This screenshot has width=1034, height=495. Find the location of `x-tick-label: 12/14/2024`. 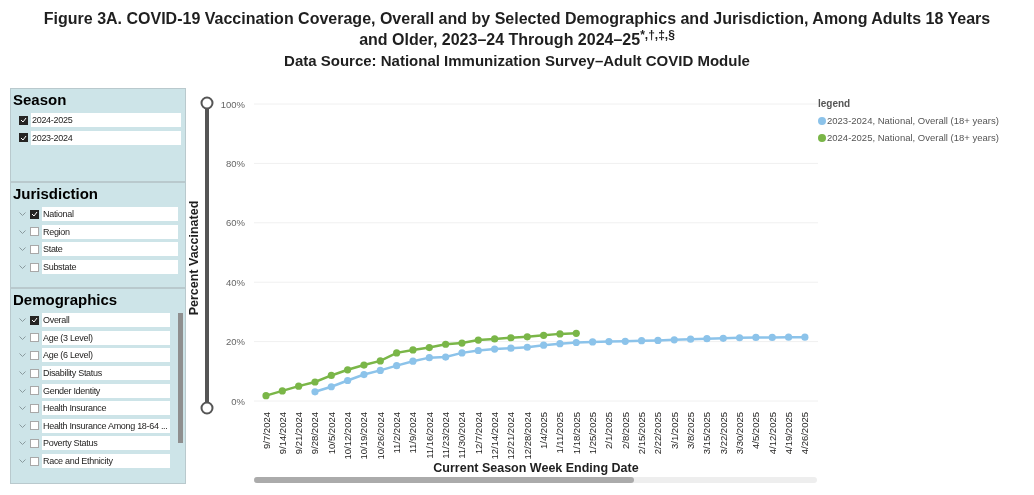

x-tick-label: 12/14/2024 is located at coordinates (495, 436).